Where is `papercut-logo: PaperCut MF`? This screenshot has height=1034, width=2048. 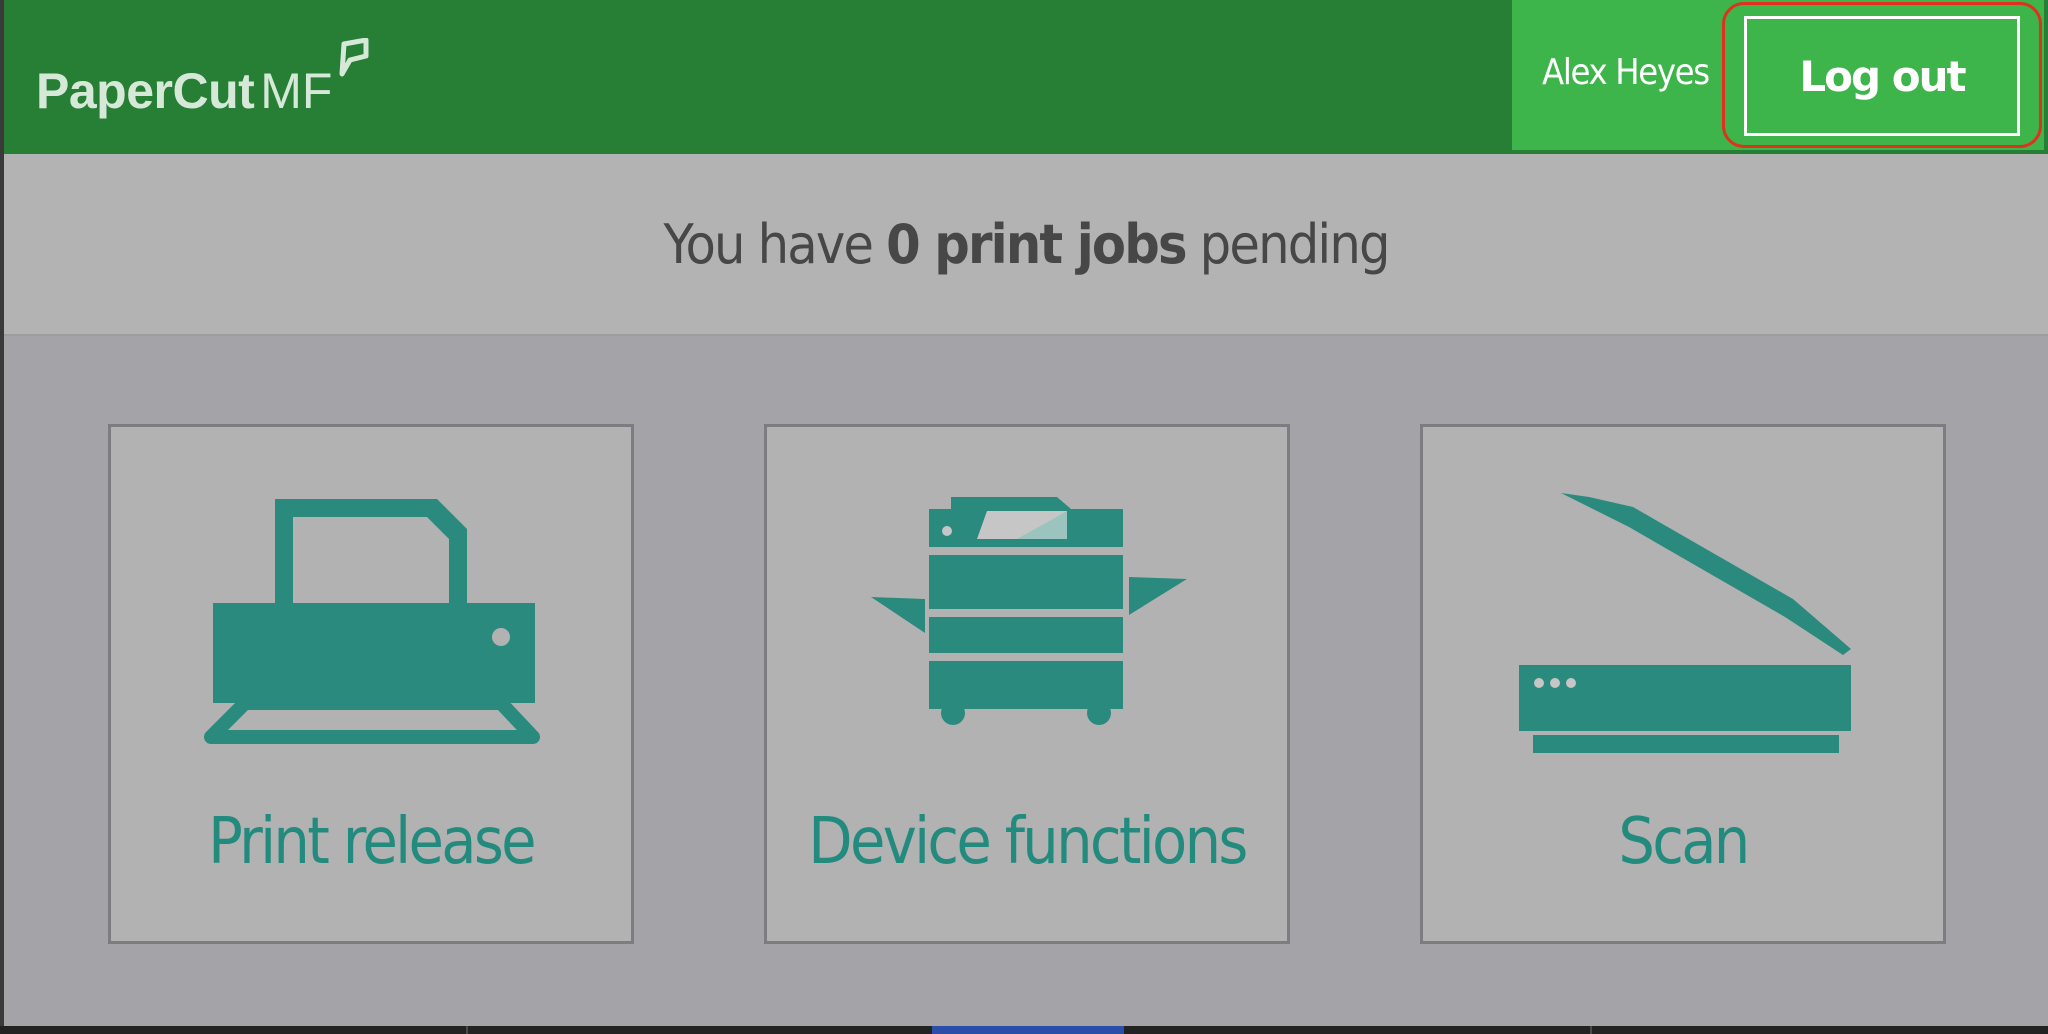
papercut-logo: PaperCut MF is located at coordinates (202, 79).